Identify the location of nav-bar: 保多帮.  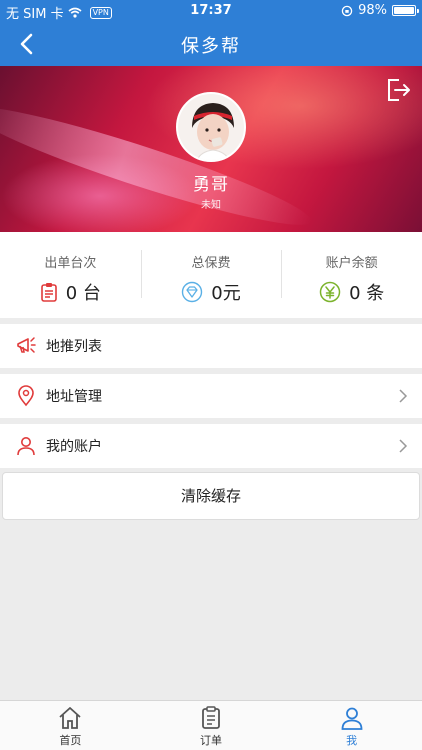
(211, 44).